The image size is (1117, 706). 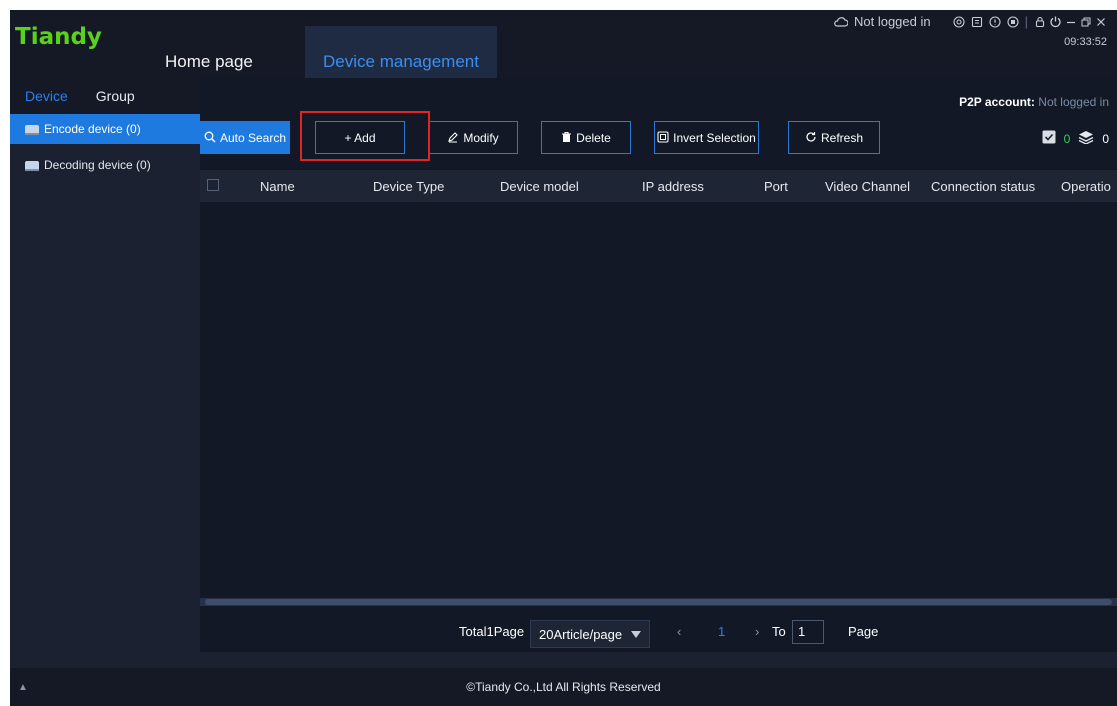 What do you see at coordinates (566, 138) in the screenshot?
I see `trash-icon` at bounding box center [566, 138].